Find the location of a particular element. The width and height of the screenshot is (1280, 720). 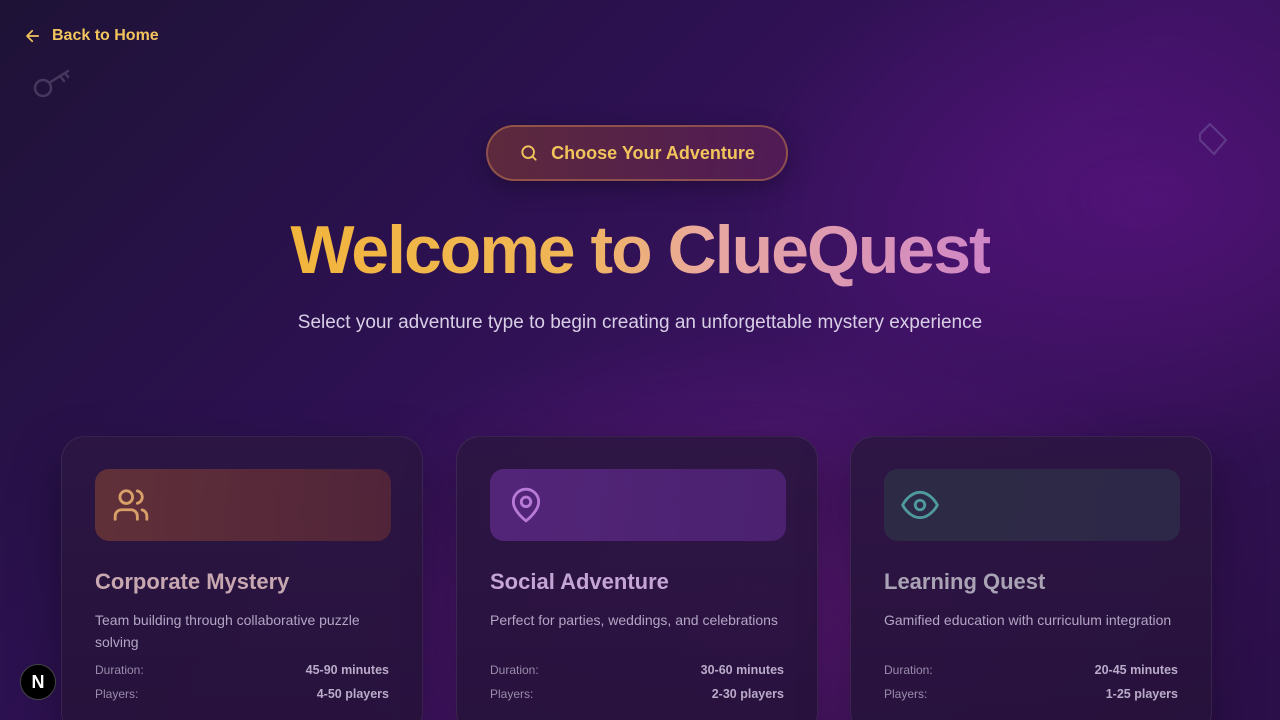

puzzle-piece-icon is located at coordinates (1213, 139).